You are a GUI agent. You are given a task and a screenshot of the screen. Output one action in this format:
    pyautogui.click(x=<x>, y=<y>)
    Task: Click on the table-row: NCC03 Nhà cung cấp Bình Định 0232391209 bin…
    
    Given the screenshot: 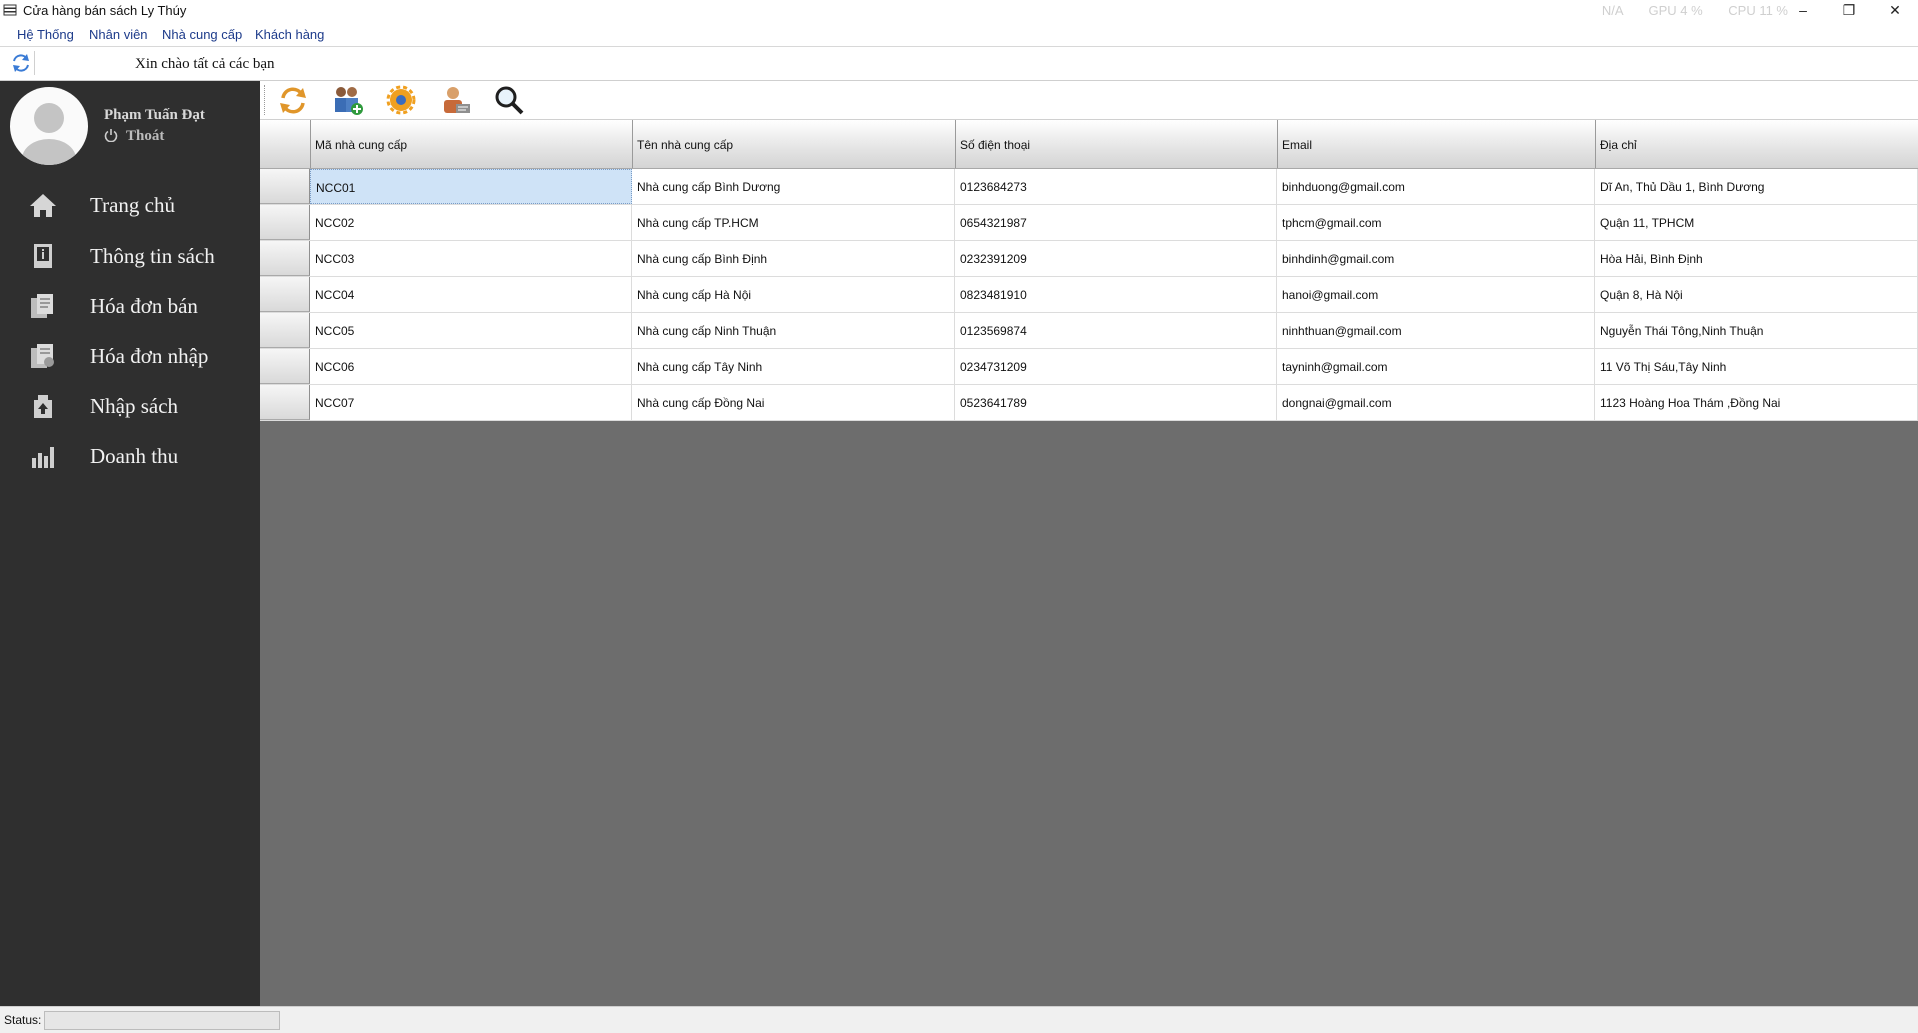 What is the action you would take?
    pyautogui.click(x=1089, y=259)
    